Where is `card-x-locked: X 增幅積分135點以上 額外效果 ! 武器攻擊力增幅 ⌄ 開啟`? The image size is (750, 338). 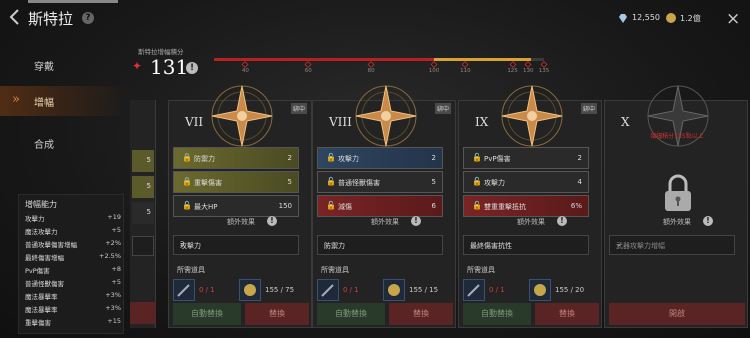 card-x-locked: X 增幅積分135點以上 額外效果 ! 武器攻擊力增幅 ⌄ 開啟 is located at coordinates (676, 206).